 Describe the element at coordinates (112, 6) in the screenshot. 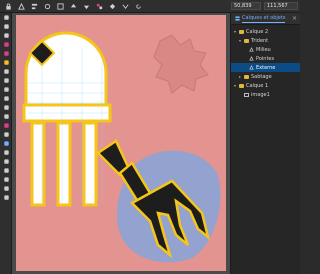

I see `flip-icon` at that location.